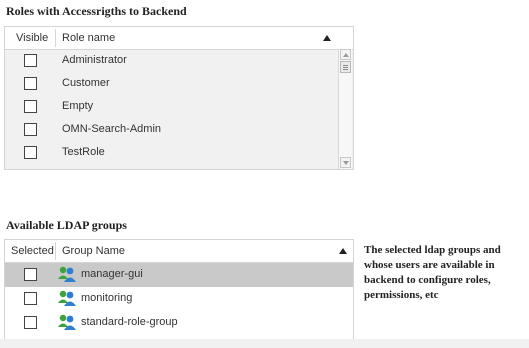  I want to click on arrow-down-icon, so click(346, 163).